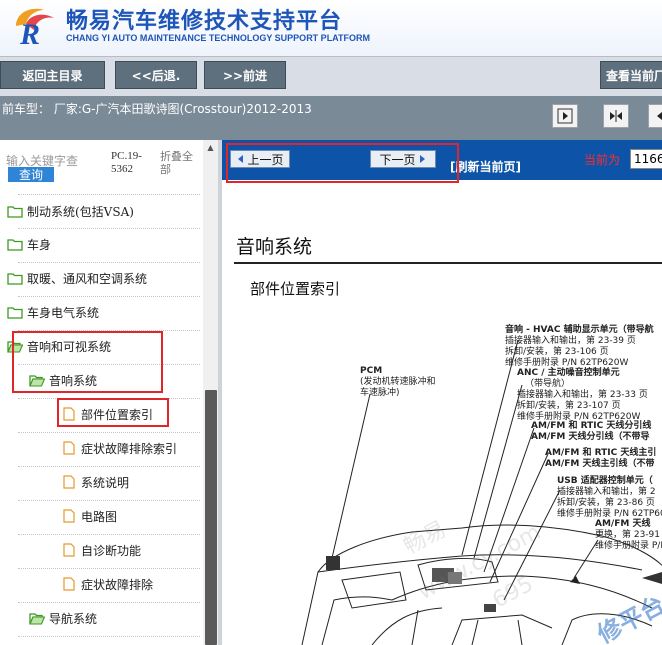  What do you see at coordinates (69, 346) in the screenshot?
I see `tree-item-label: 音响和可视系统` at bounding box center [69, 346].